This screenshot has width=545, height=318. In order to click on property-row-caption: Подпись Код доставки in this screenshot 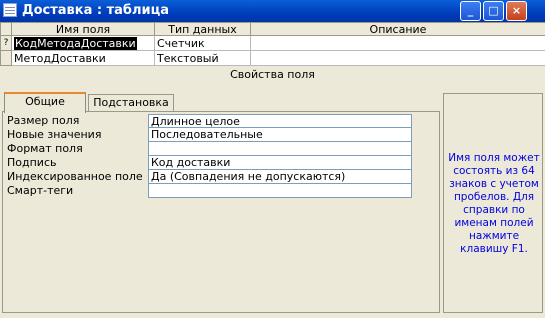, I will do `click(212, 163)`.